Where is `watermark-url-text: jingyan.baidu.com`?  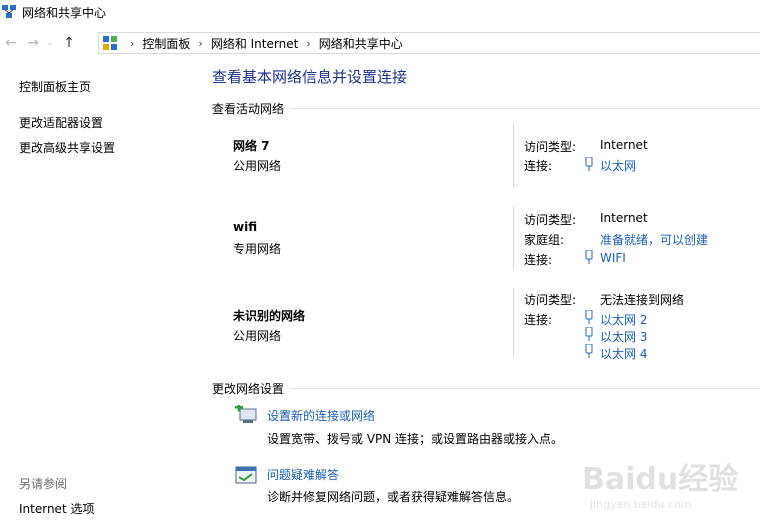 watermark-url-text: jingyan.baidu.com is located at coordinates (641, 504).